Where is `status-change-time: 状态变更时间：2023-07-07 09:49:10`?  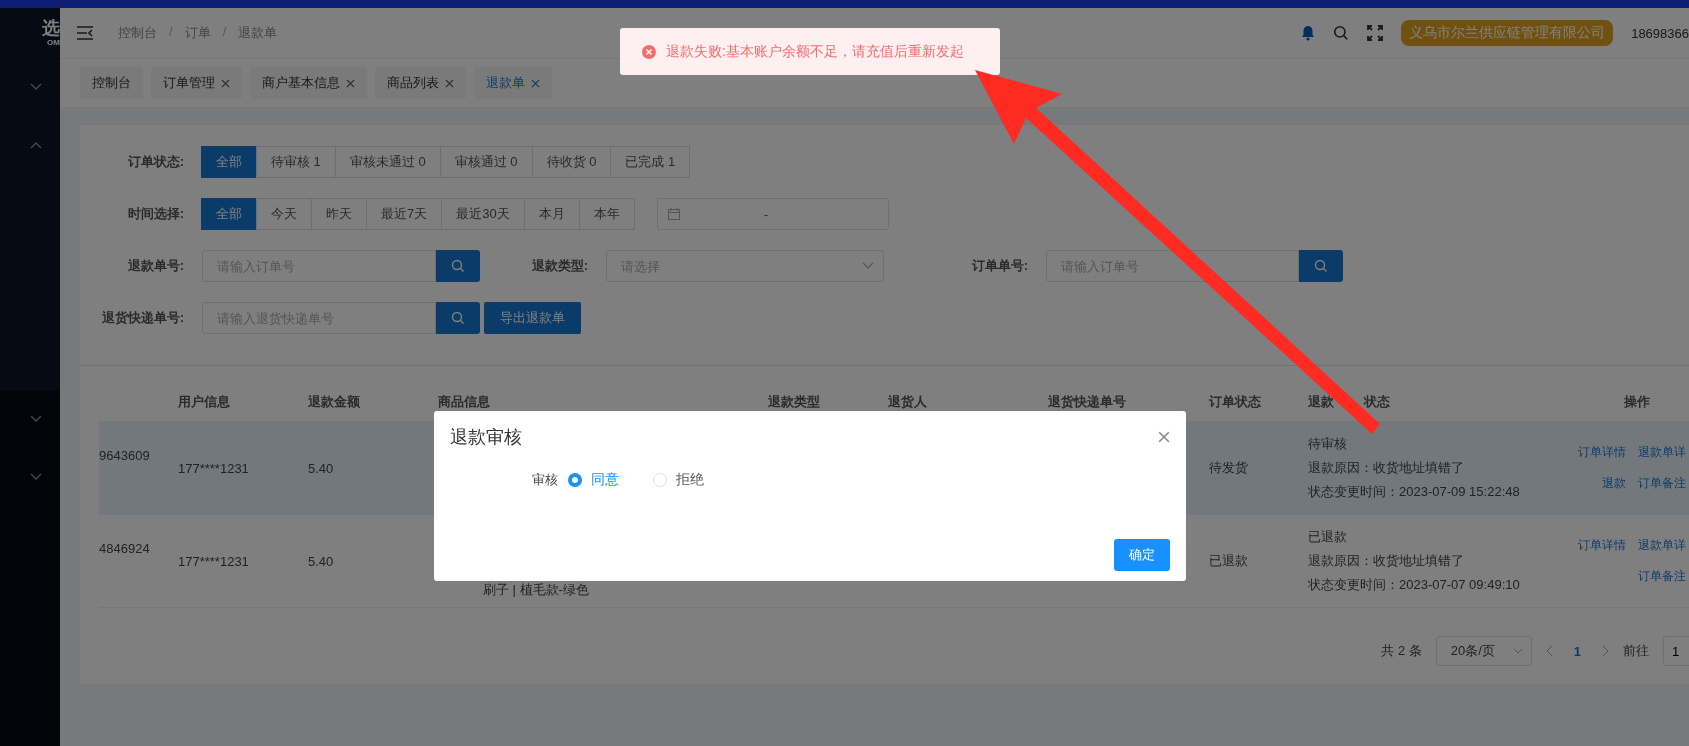 status-change-time: 状态变更时间：2023-07-07 09:49:10 is located at coordinates (1414, 585).